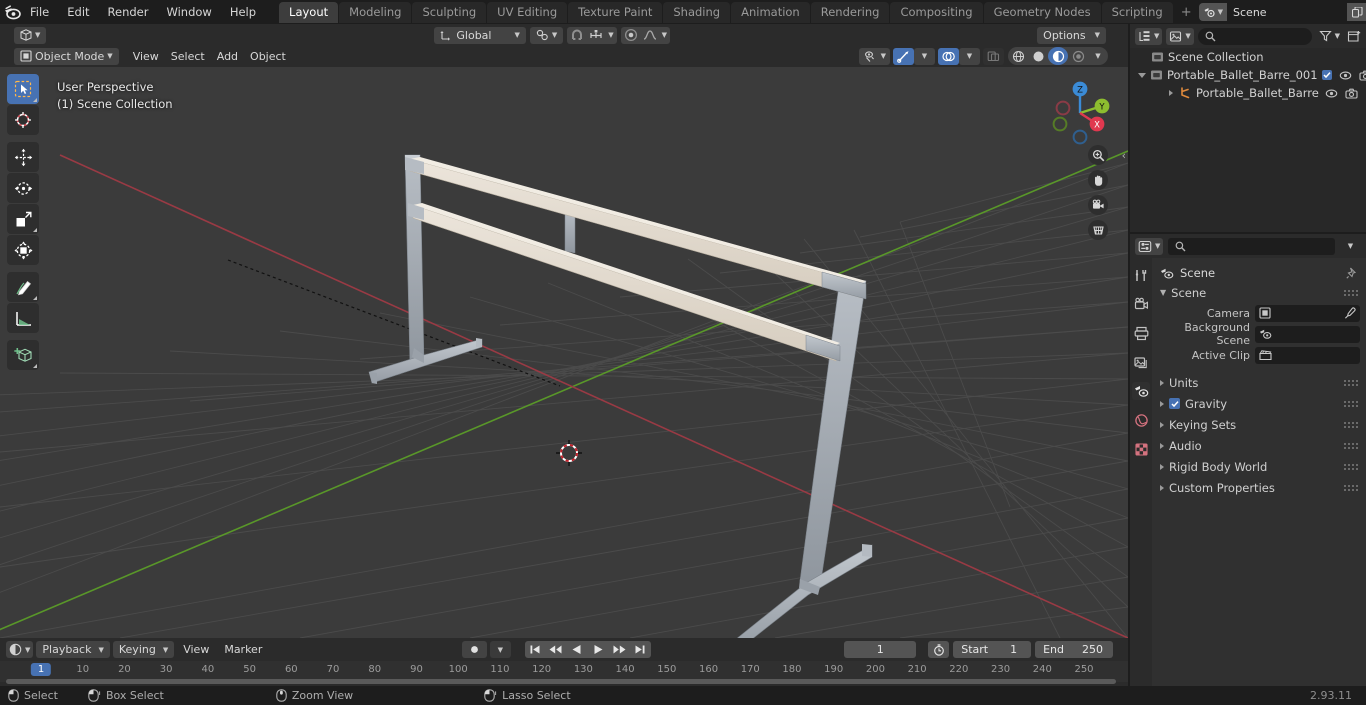  What do you see at coordinates (23, 120) in the screenshot?
I see `cursor-tool` at bounding box center [23, 120].